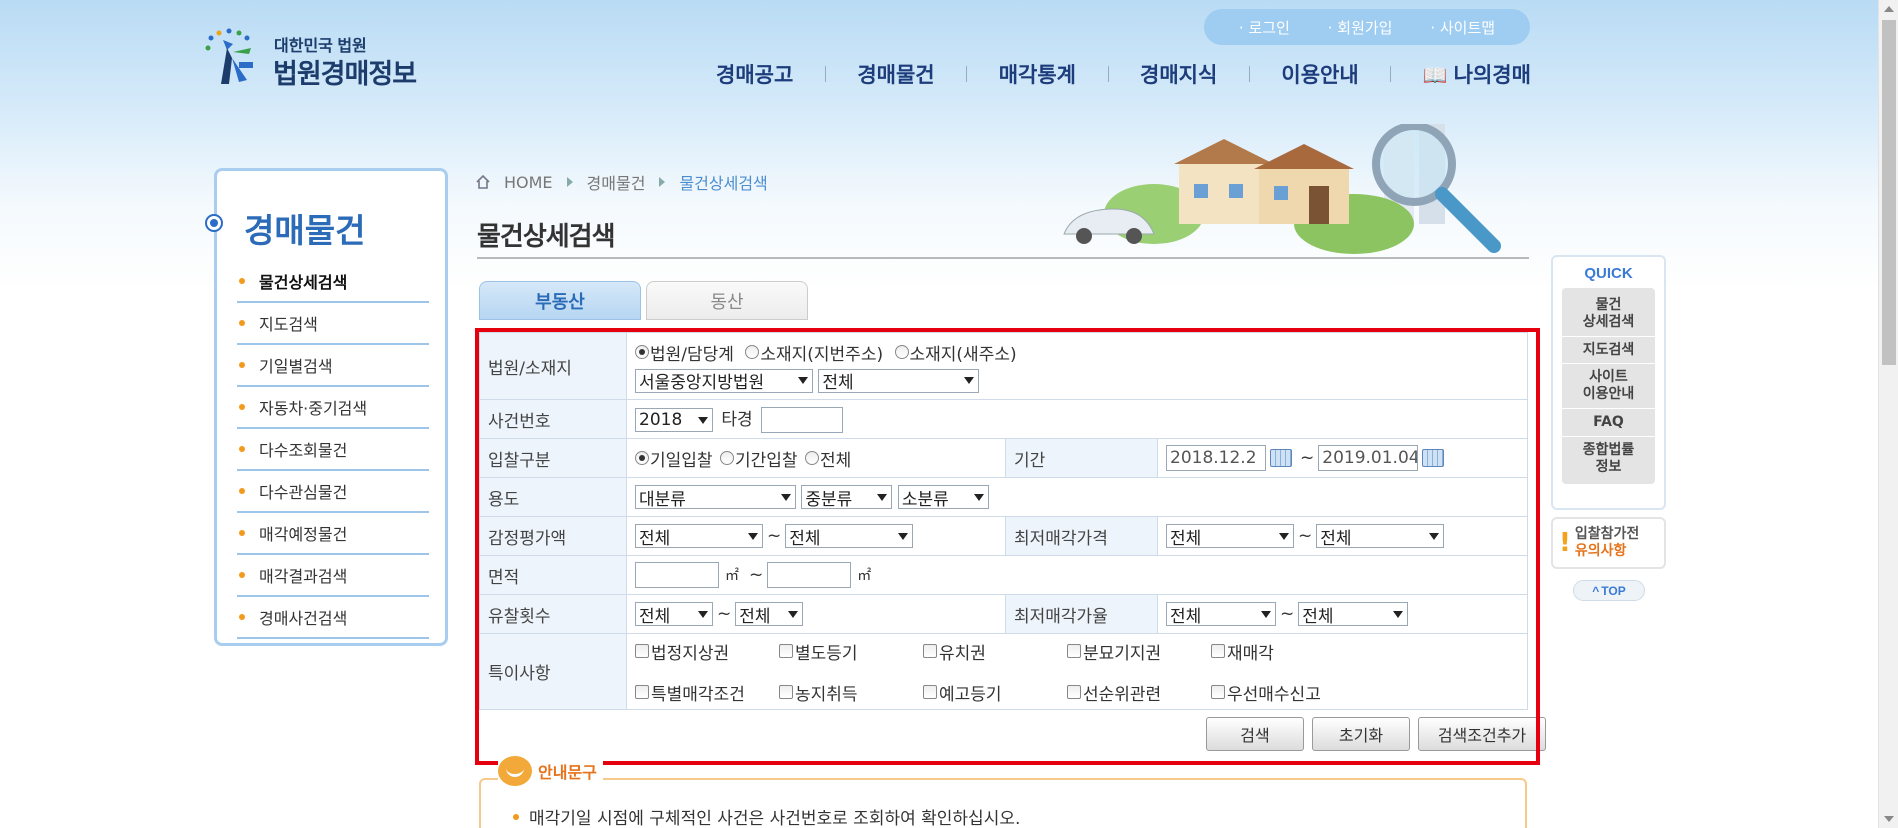 This screenshot has width=1898, height=828. What do you see at coordinates (546, 237) in the screenshot?
I see `page-title: 물건상세검색` at bounding box center [546, 237].